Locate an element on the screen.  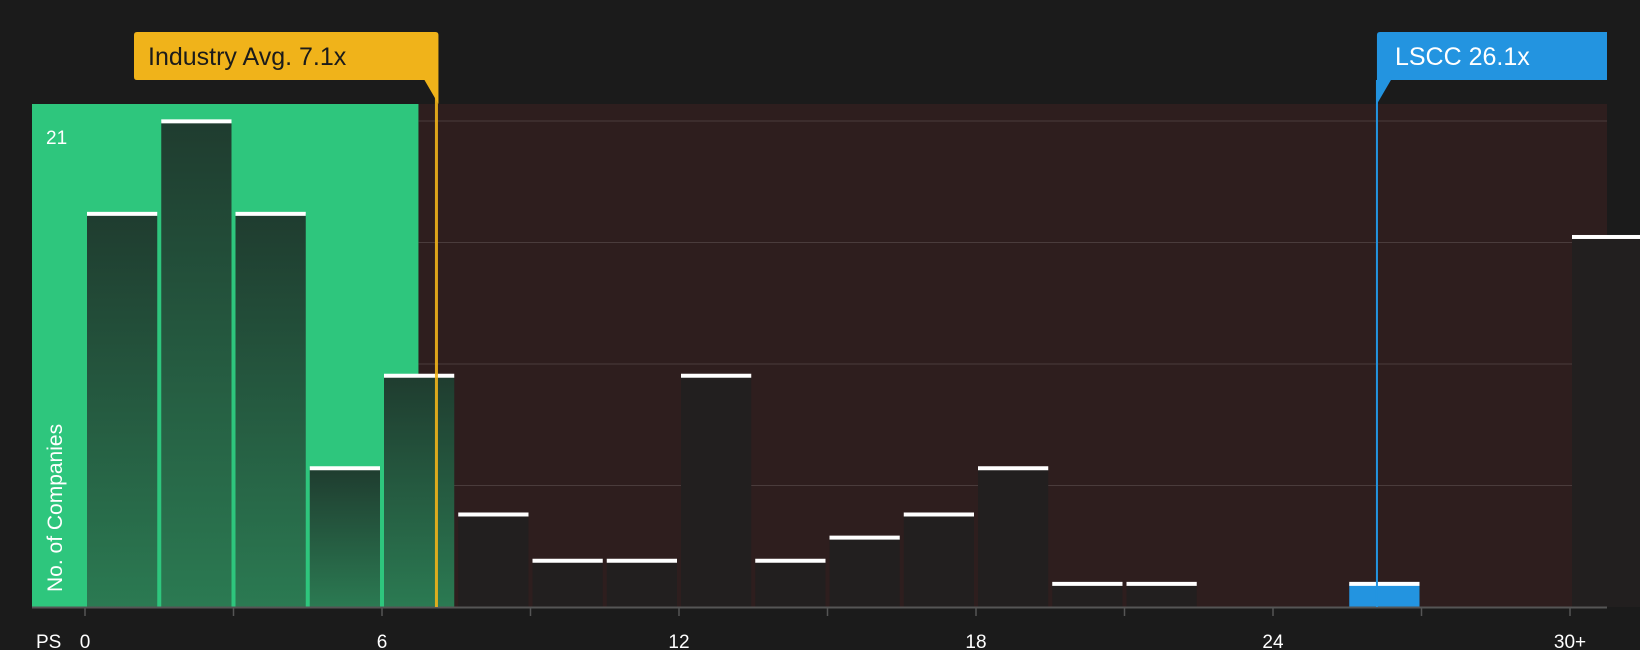
tick-label: 24 is located at coordinates (1273, 641).